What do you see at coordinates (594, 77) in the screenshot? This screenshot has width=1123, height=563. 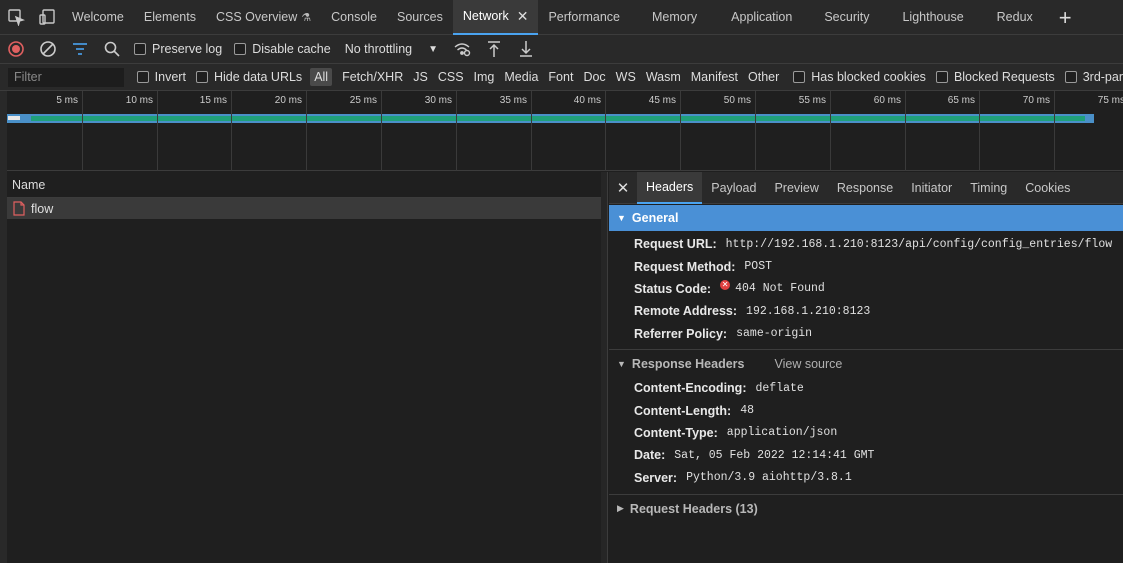 I see `filter-type-doc: Doc` at bounding box center [594, 77].